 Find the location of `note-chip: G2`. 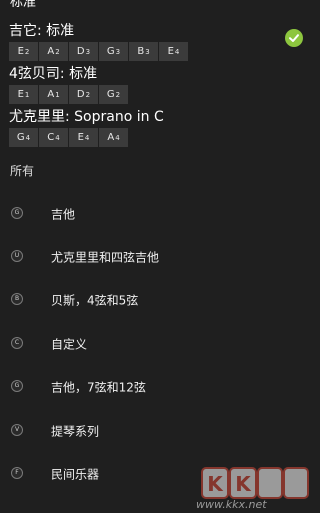

note-chip: G2 is located at coordinates (113, 94).